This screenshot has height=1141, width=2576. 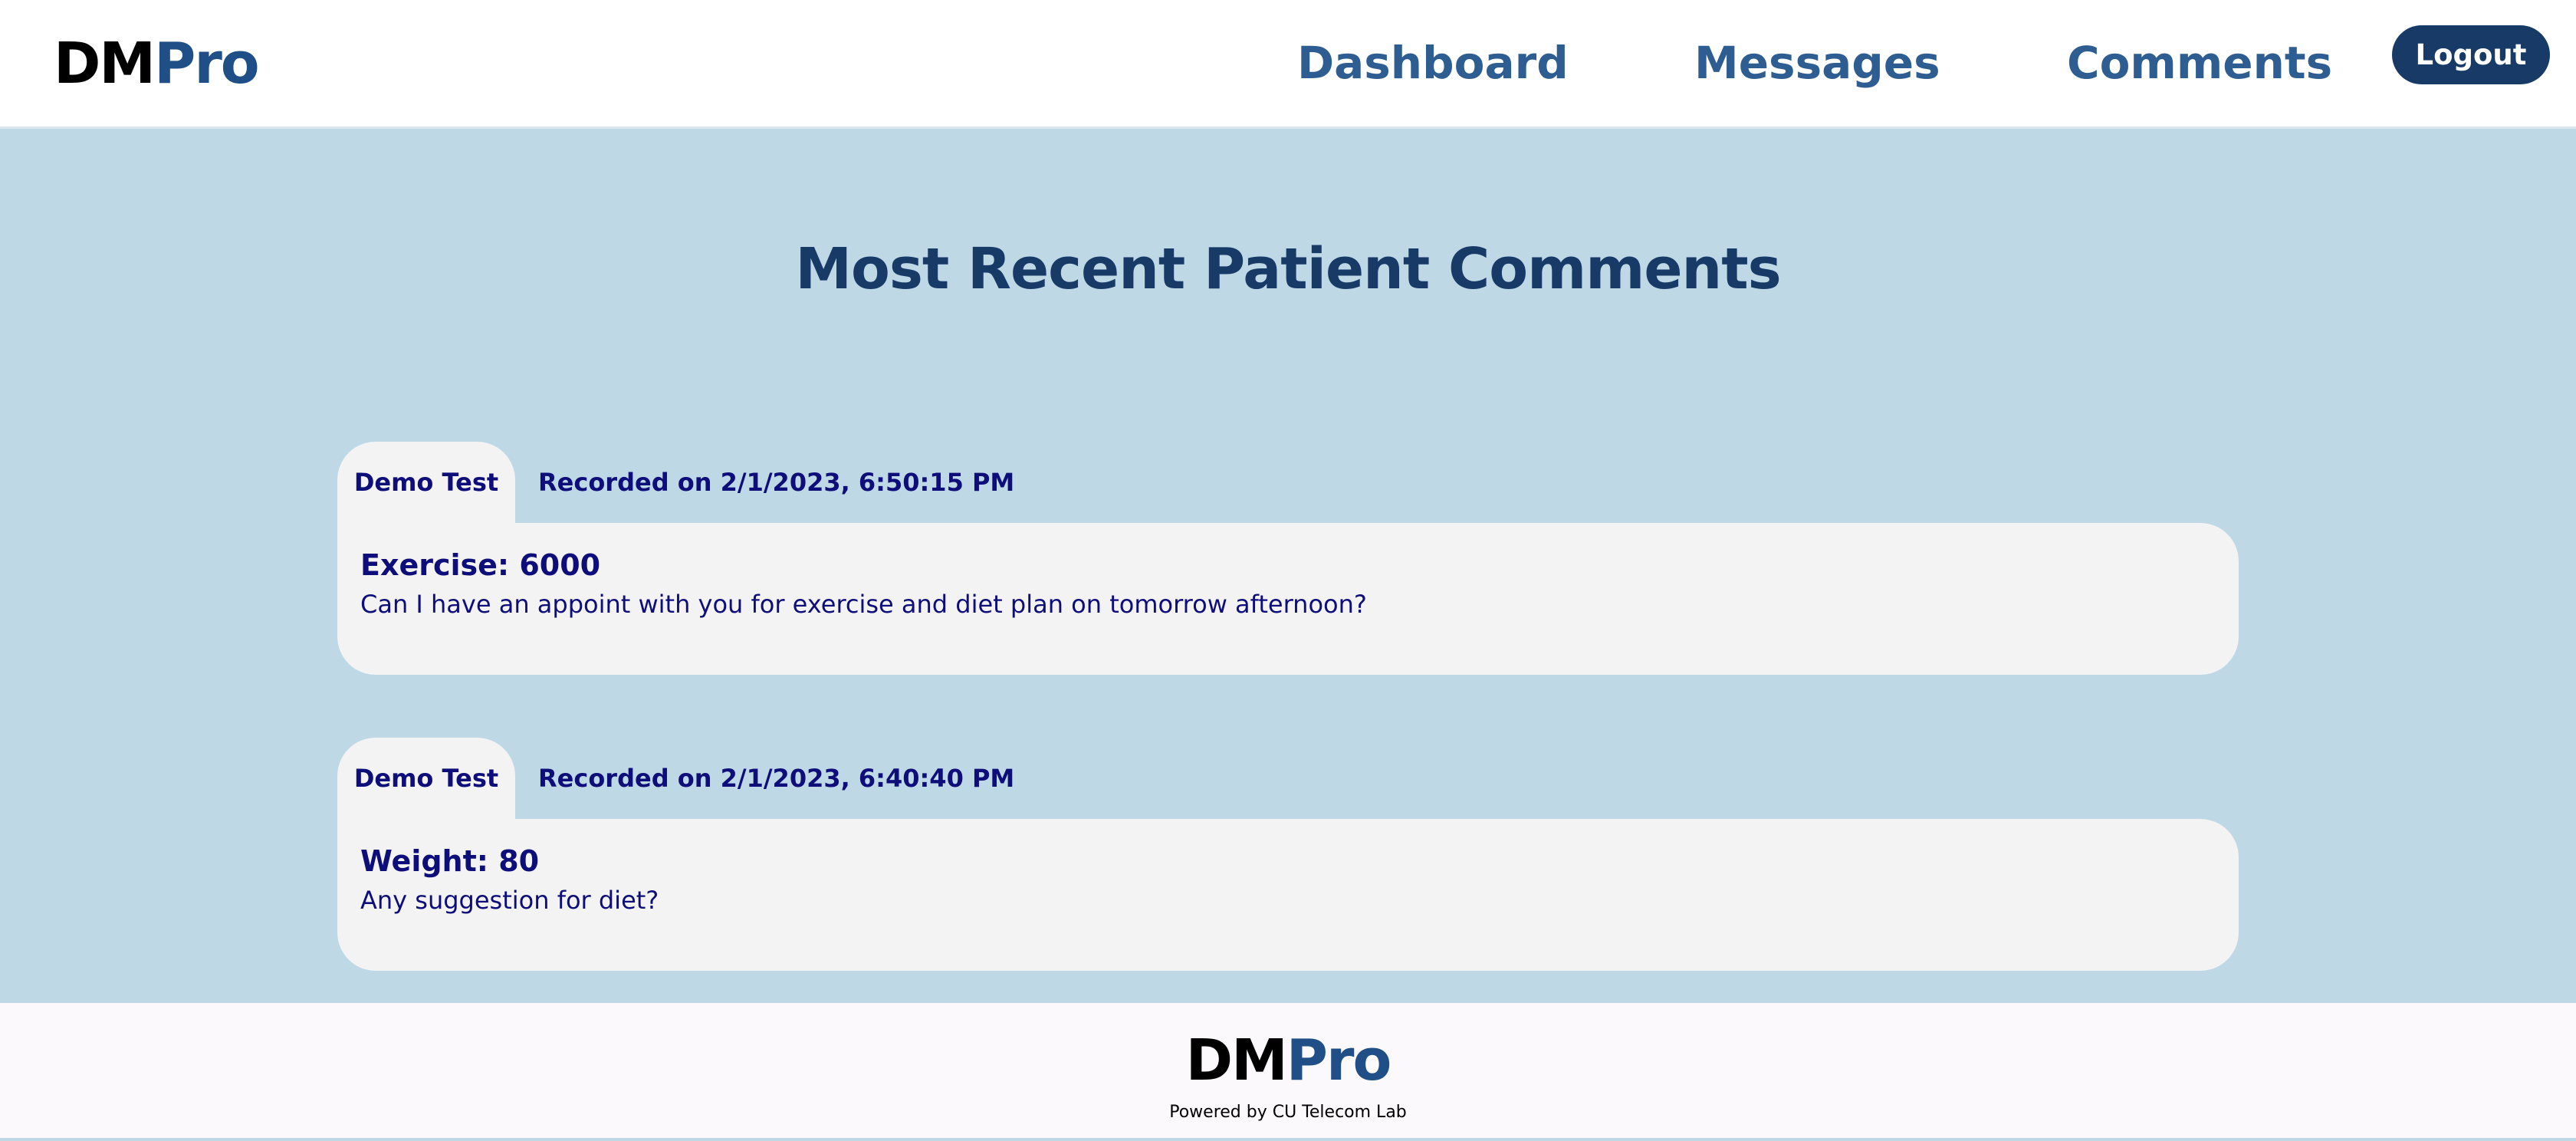 What do you see at coordinates (1236, 1061) in the screenshot?
I see `footer-logo-dm-text: DM` at bounding box center [1236, 1061].